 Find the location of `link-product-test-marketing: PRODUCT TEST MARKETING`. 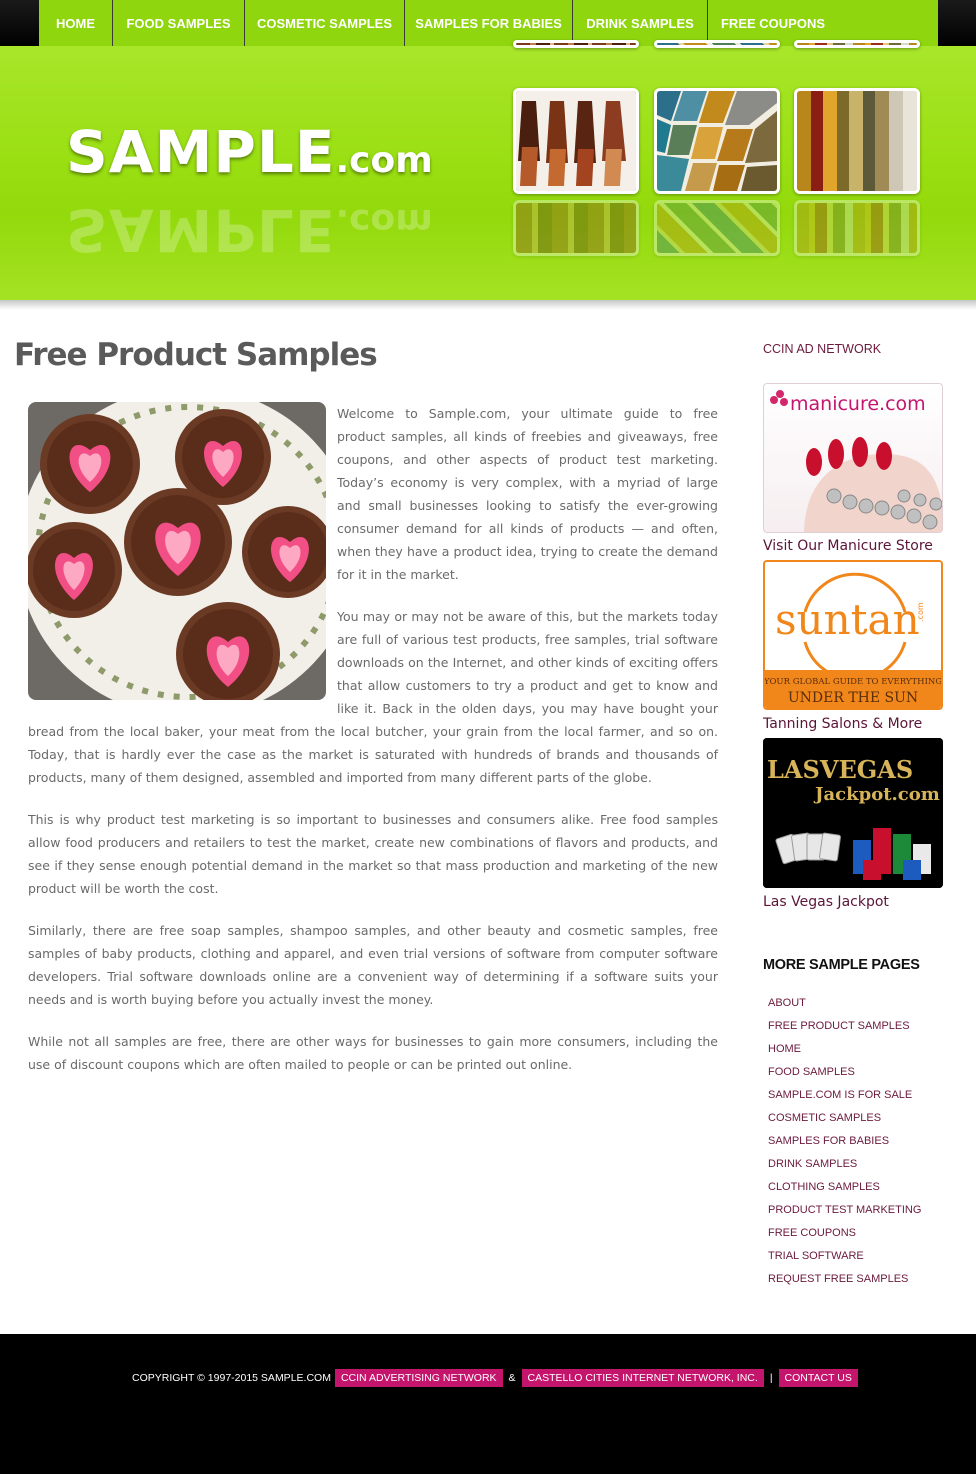

link-product-test-marketing: PRODUCT TEST MARKETING is located at coordinates (844, 1210).